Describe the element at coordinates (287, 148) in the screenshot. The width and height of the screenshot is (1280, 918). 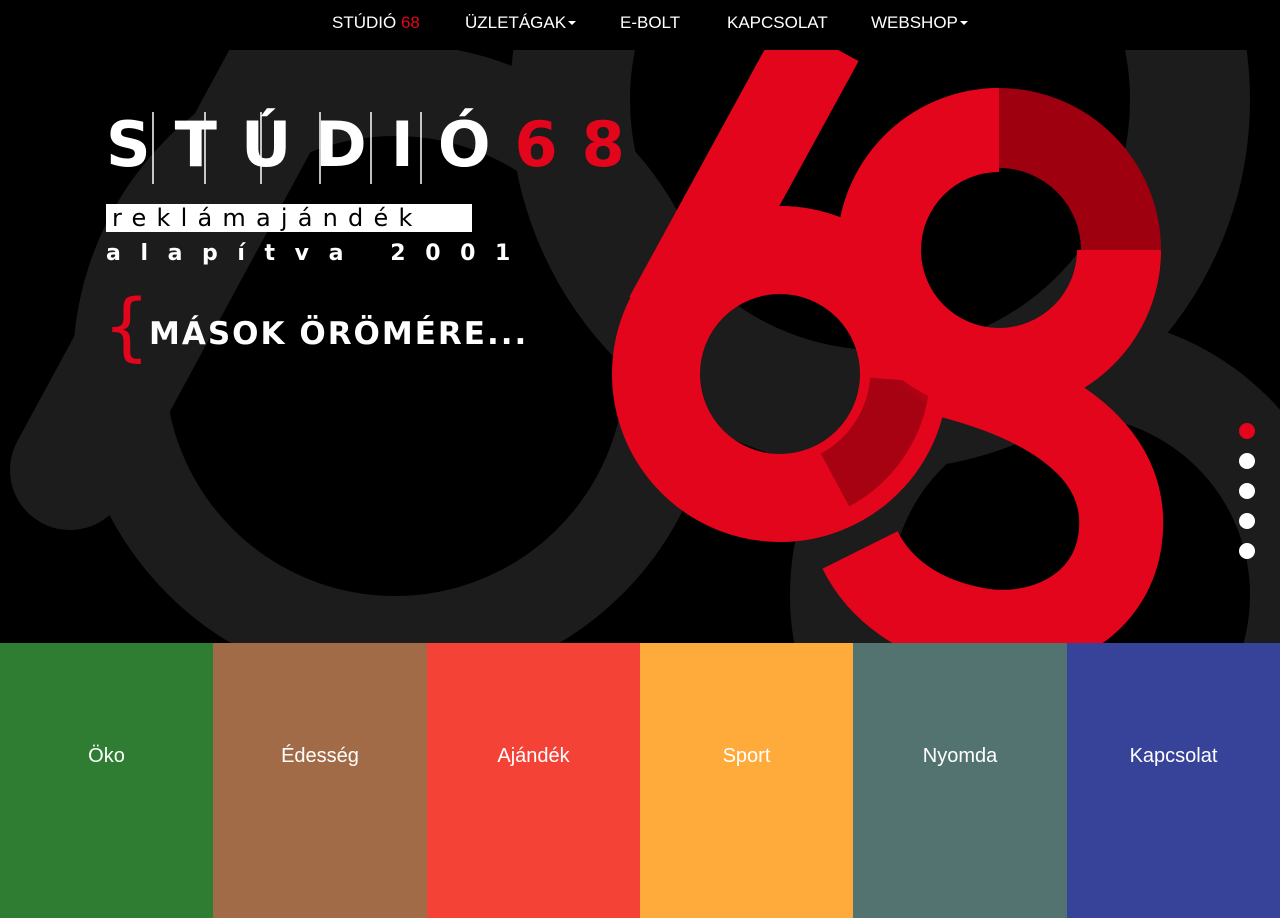
I see `logo-divider-lines` at that location.